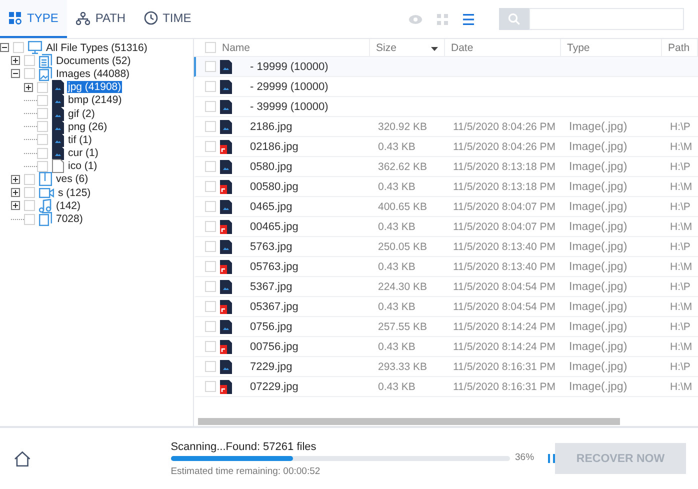 This screenshot has height=489, width=698. Describe the element at coordinates (679, 48) in the screenshot. I see `column-header: Path` at that location.